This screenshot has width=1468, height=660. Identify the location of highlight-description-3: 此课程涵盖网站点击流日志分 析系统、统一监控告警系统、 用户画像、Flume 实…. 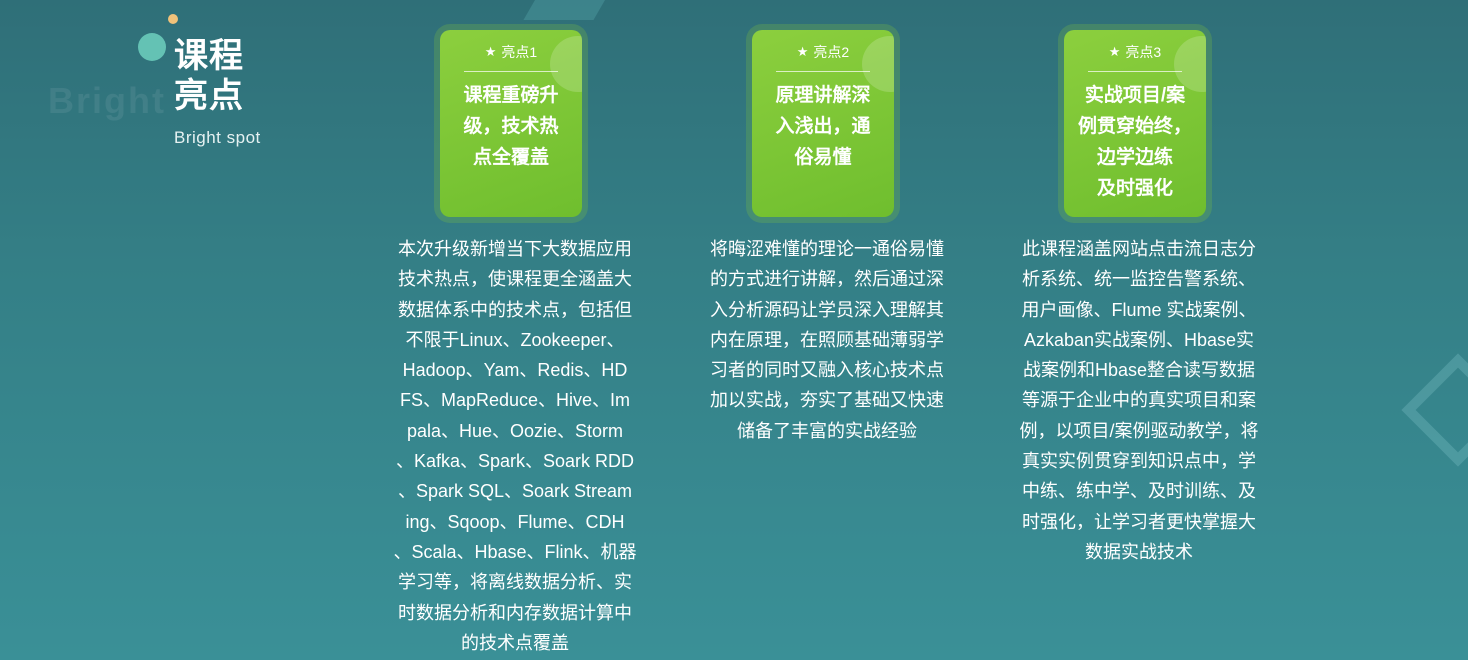
(1139, 400).